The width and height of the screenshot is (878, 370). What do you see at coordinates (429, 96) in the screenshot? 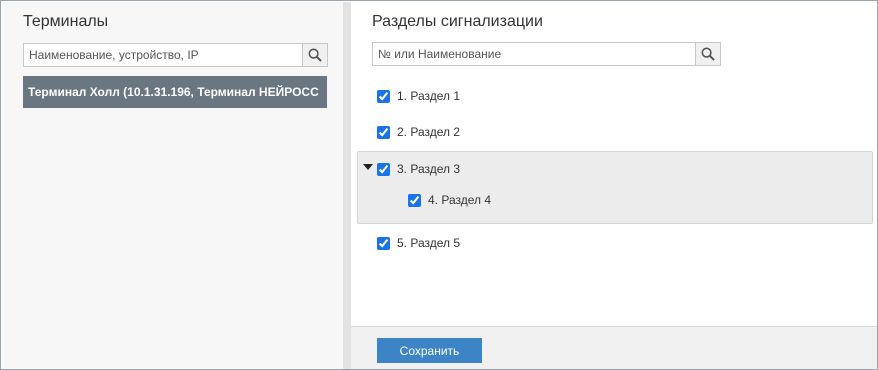
I see `section-item-label: 1. Раздел 1` at bounding box center [429, 96].